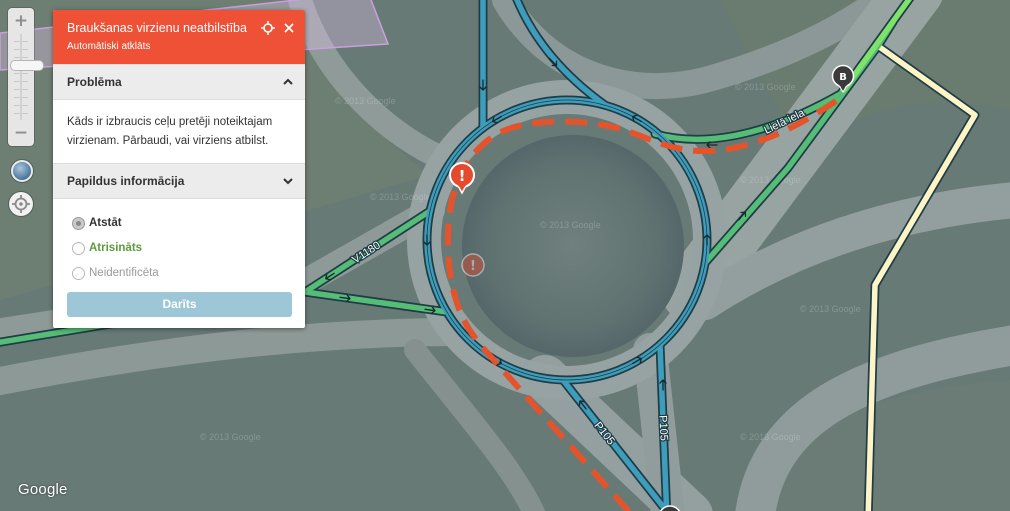 This screenshot has height=511, width=1010. I want to click on zoom-slider-handle, so click(27, 65).